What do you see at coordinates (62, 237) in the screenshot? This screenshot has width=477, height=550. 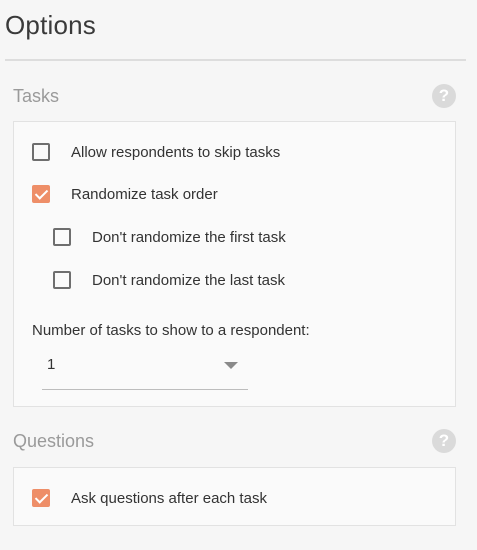 I see `dont-randomize-first-checkbox` at bounding box center [62, 237].